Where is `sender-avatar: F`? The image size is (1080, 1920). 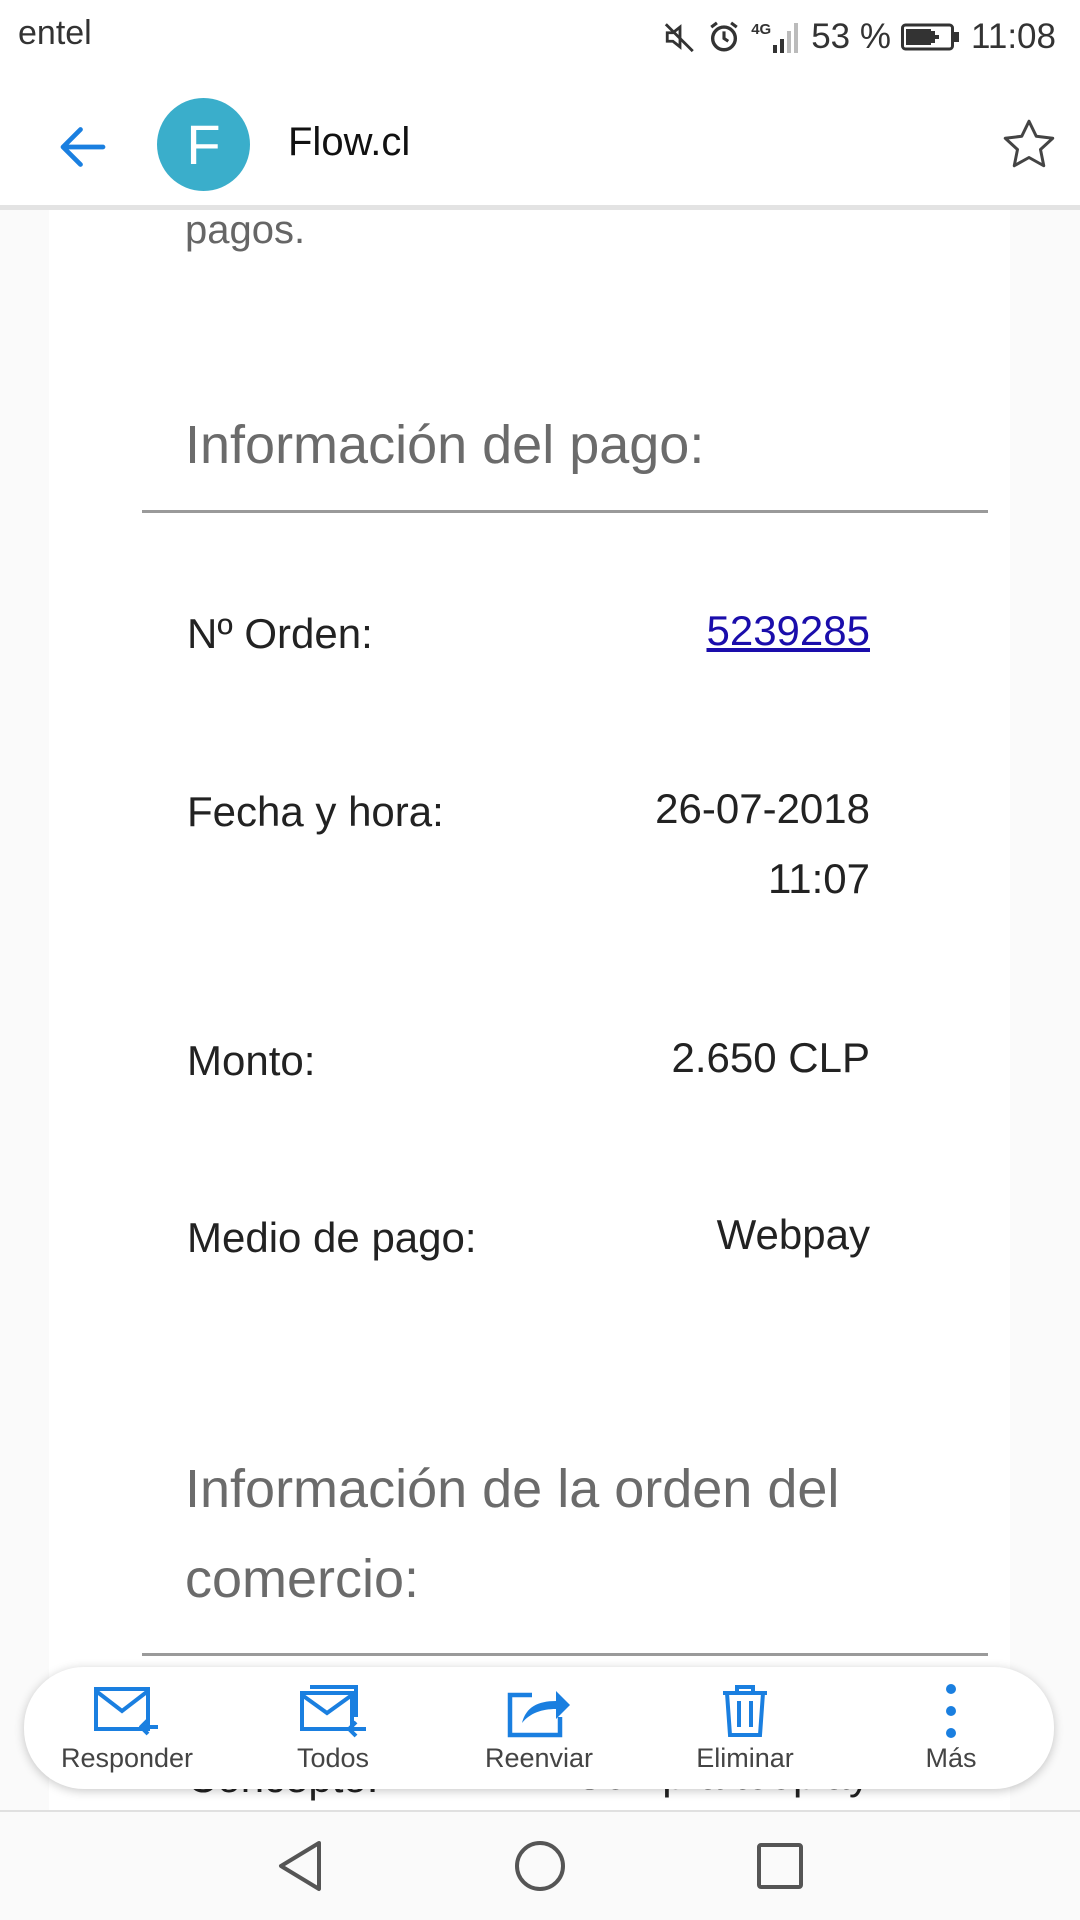
sender-avatar: F is located at coordinates (203, 144).